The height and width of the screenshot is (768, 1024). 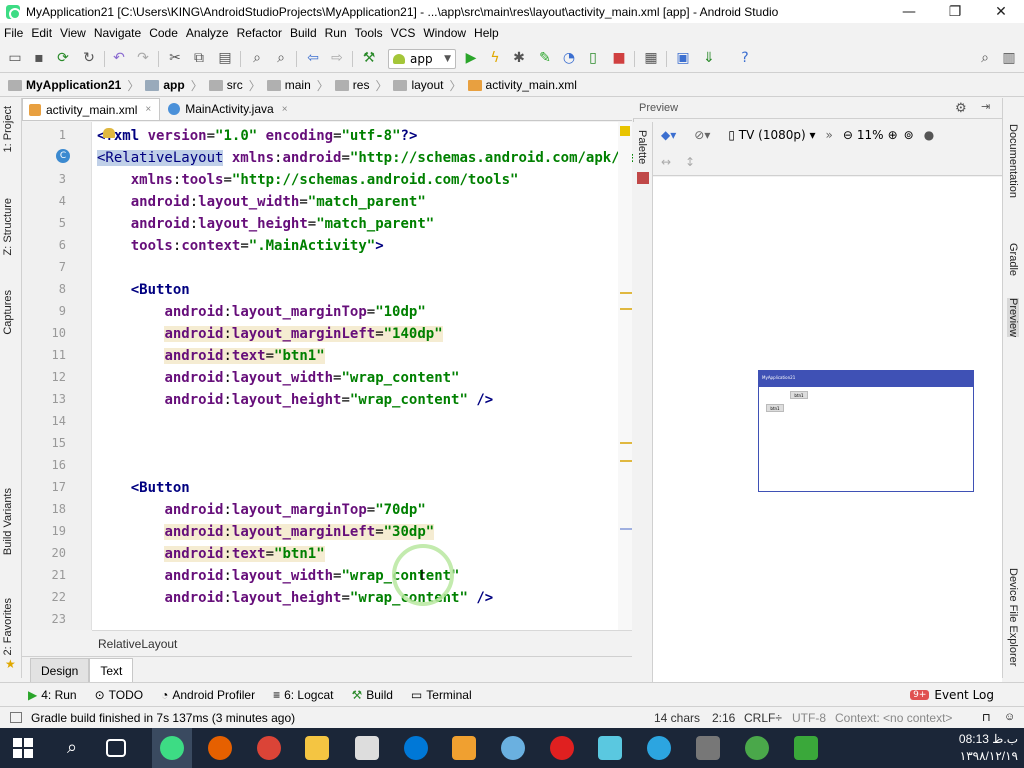 I want to click on tool-terminal: ▭ Terminal, so click(x=441, y=695).